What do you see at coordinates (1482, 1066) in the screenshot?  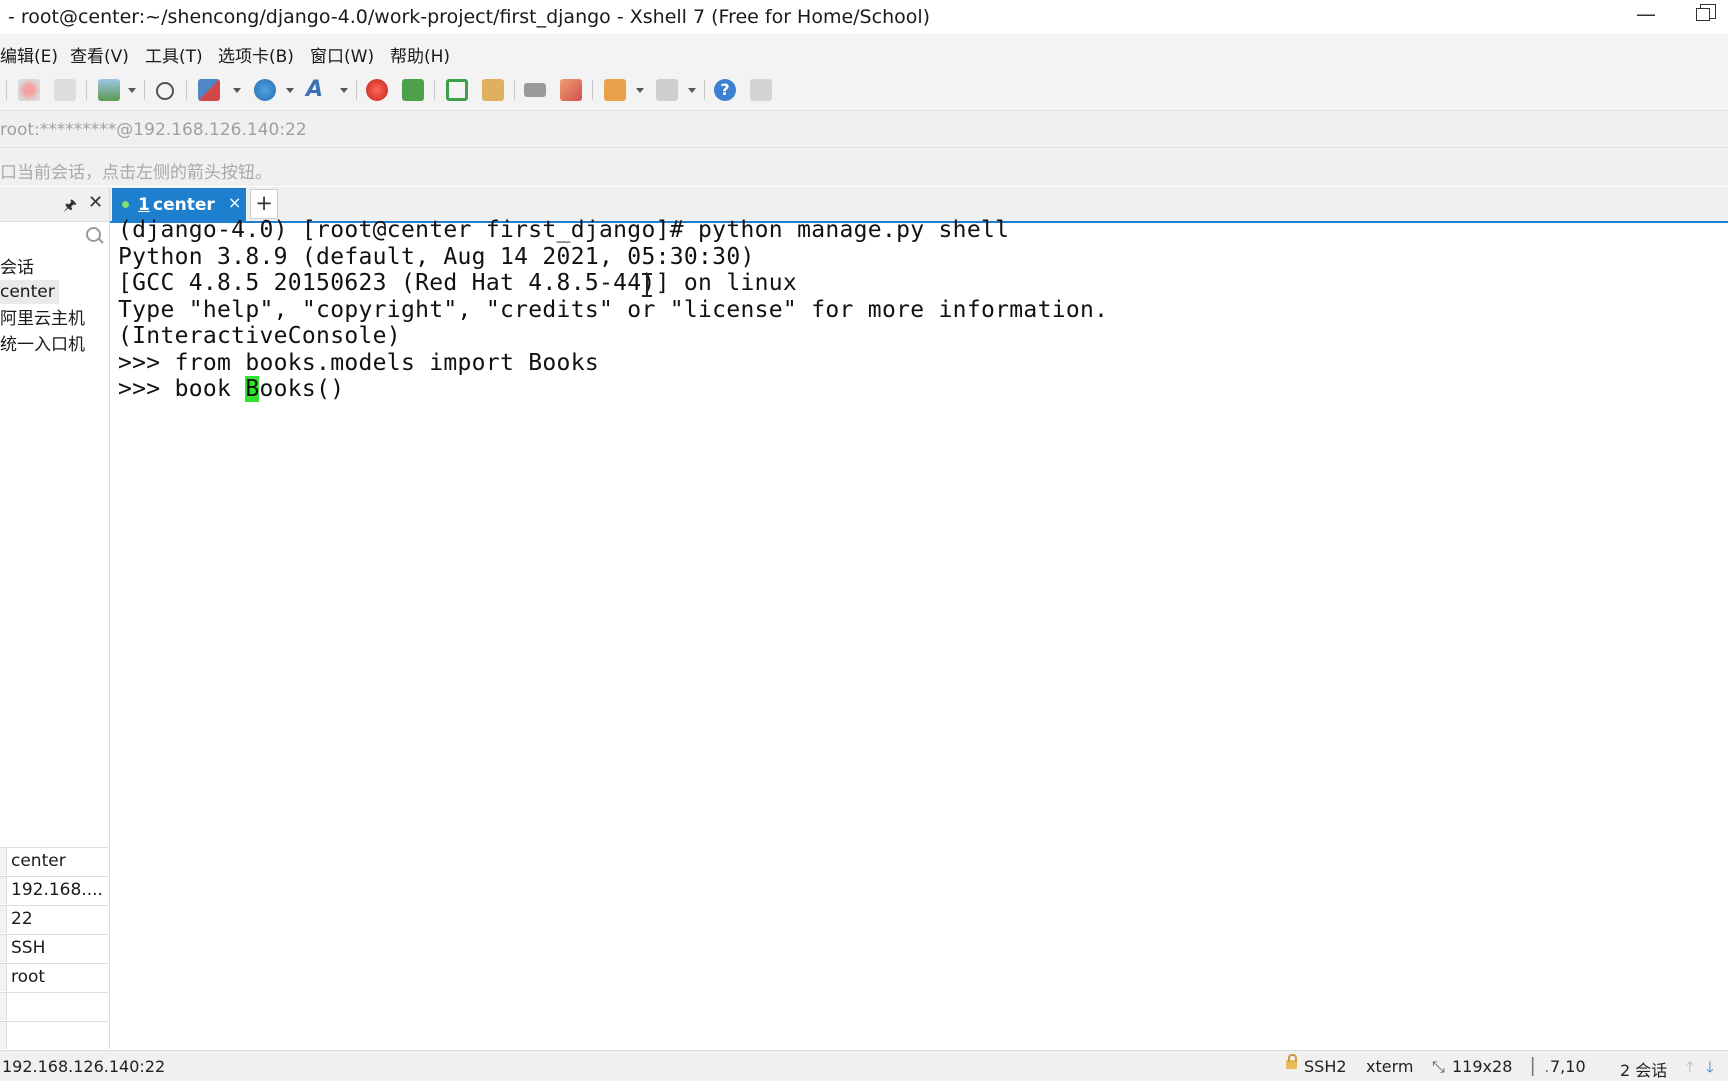 I see `status-size: 119x28` at bounding box center [1482, 1066].